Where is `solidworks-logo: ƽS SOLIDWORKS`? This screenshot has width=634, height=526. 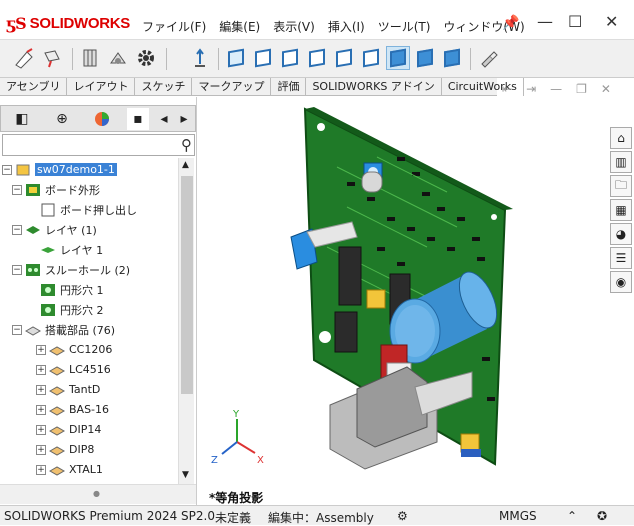
solidworks-logo: ƽS SOLIDWORKS is located at coordinates (68, 23).